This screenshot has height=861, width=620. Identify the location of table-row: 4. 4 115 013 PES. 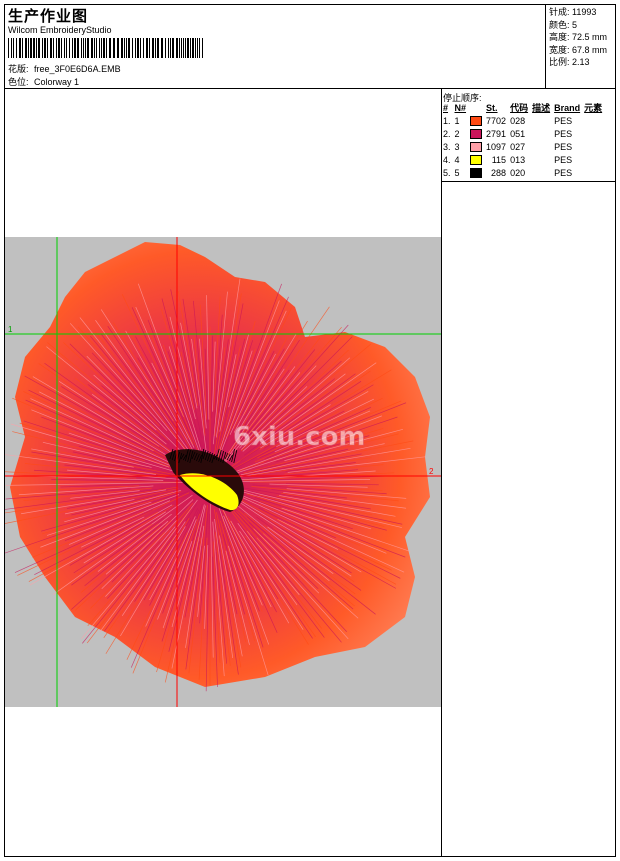
(522, 159).